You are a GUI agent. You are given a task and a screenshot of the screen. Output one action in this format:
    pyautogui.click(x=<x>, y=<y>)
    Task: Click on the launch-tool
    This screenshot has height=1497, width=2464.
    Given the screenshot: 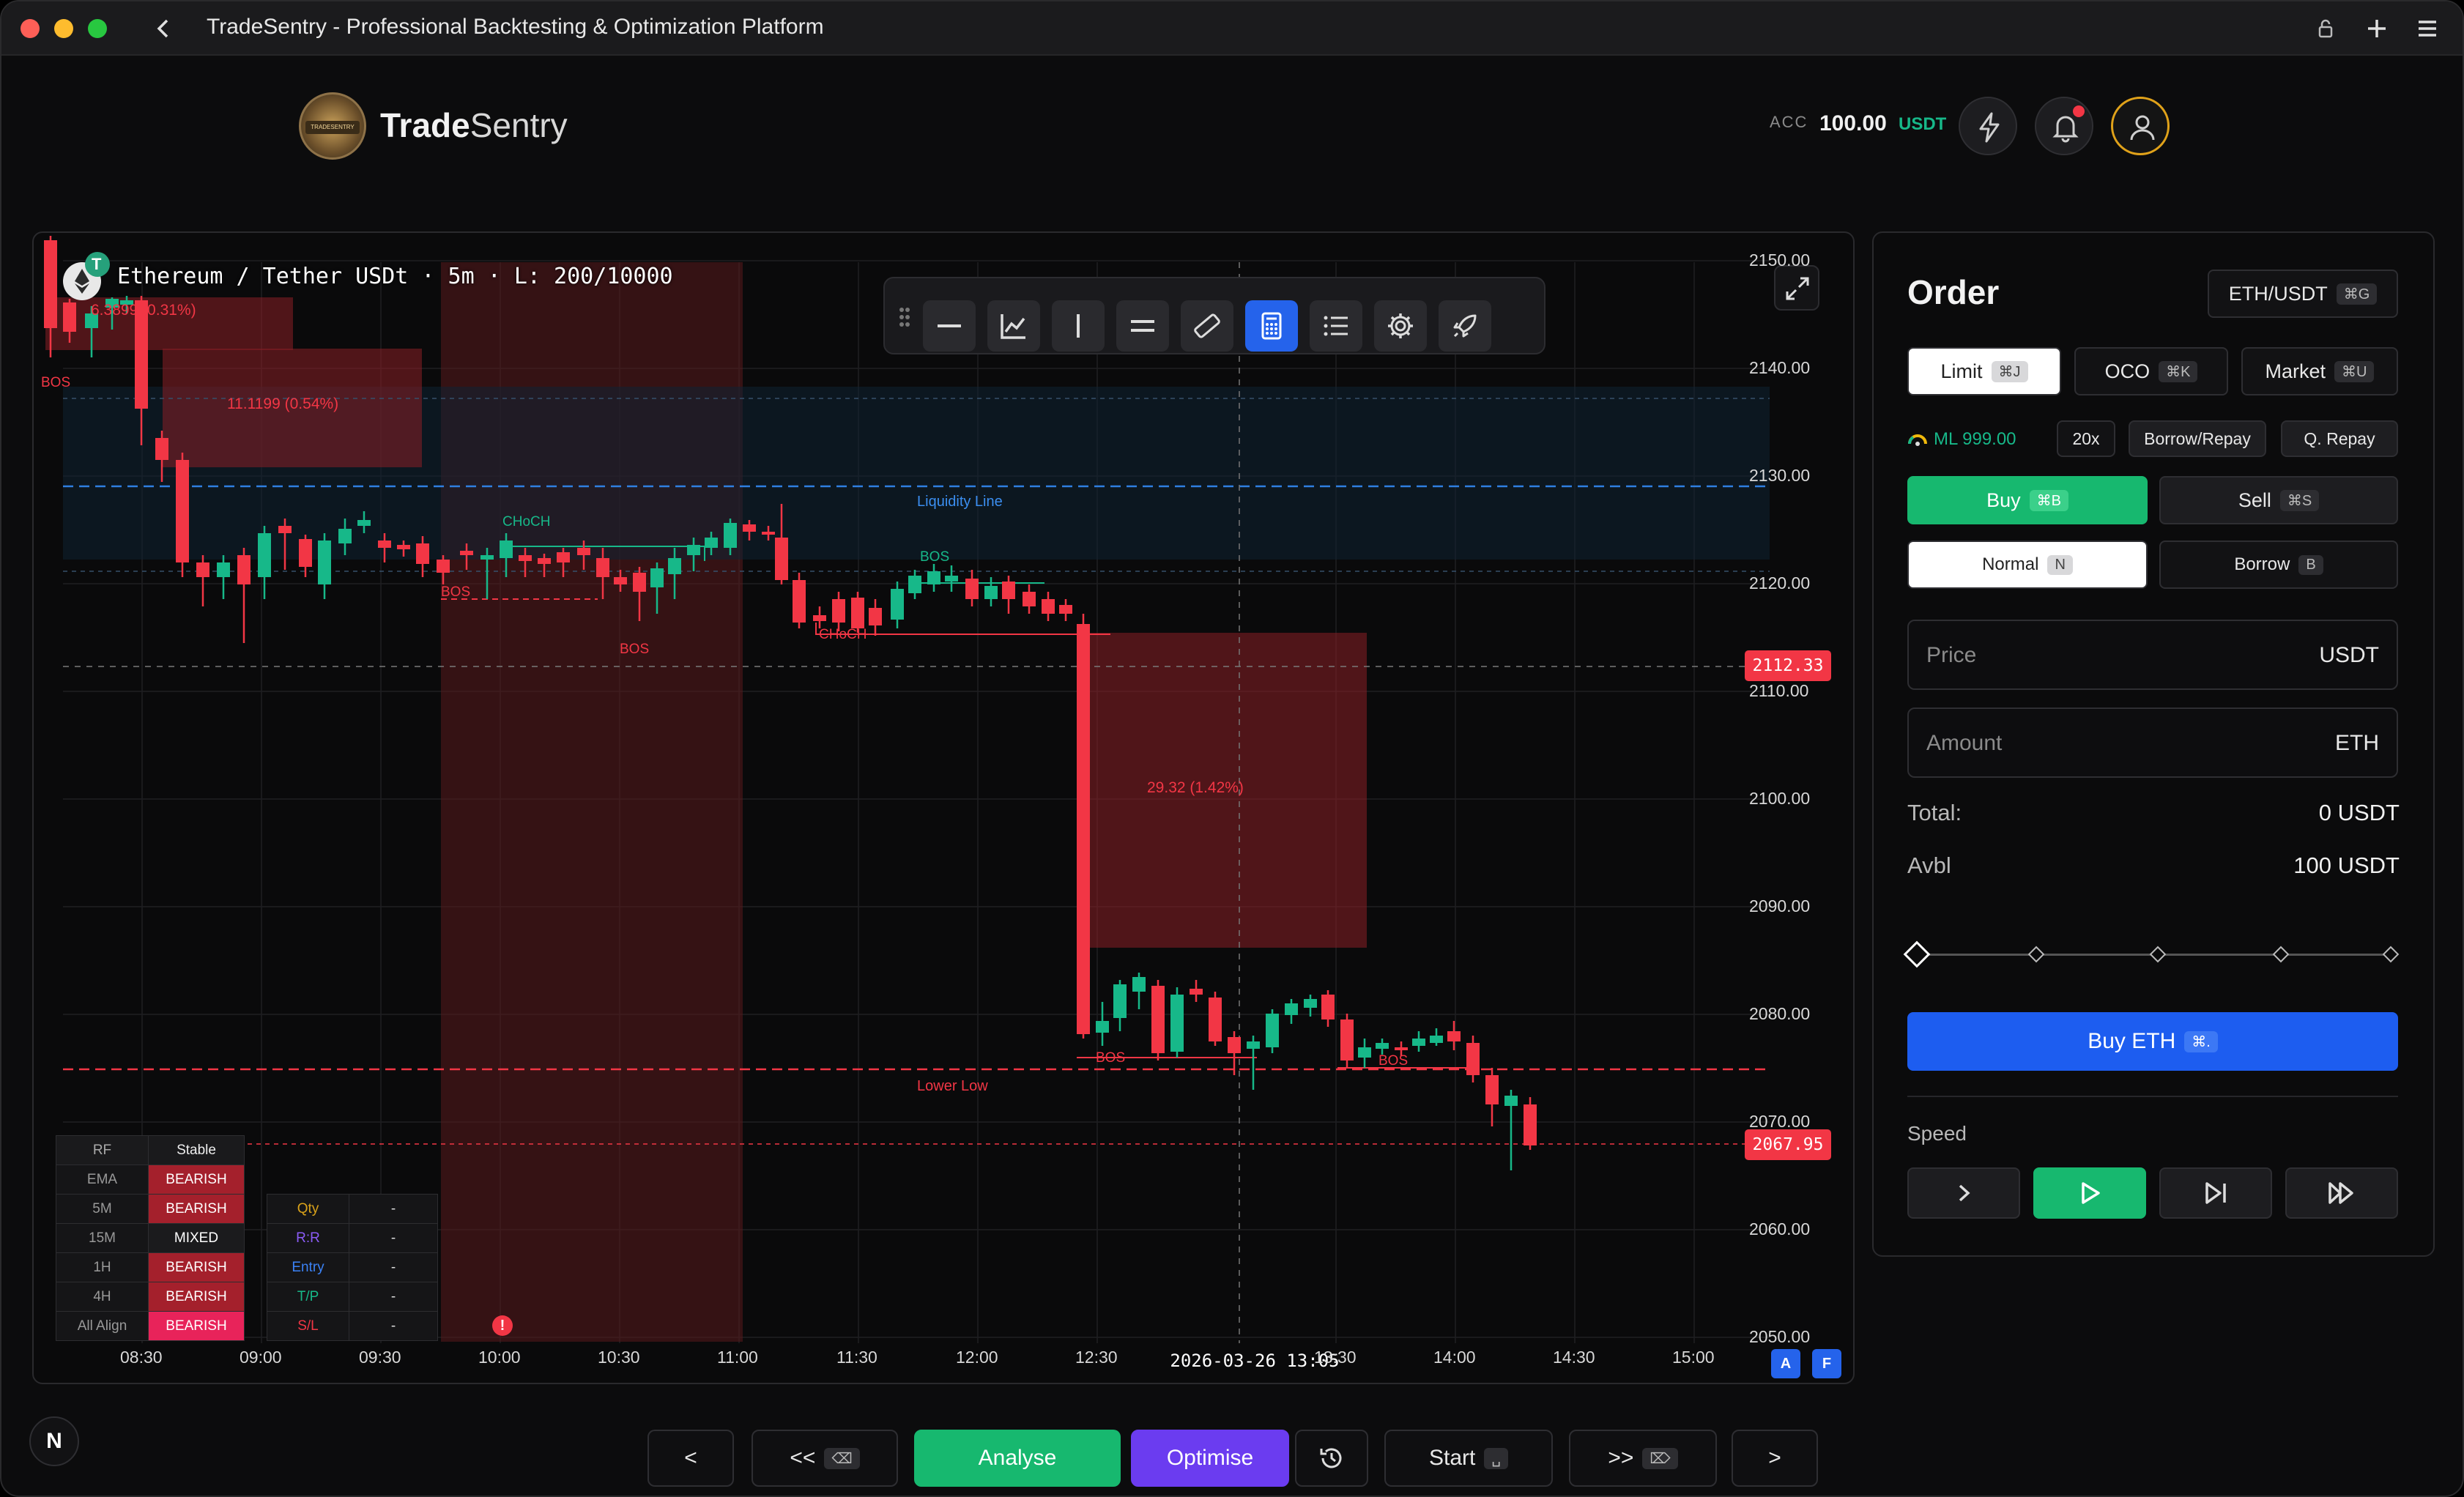 What is the action you would take?
    pyautogui.click(x=1465, y=326)
    